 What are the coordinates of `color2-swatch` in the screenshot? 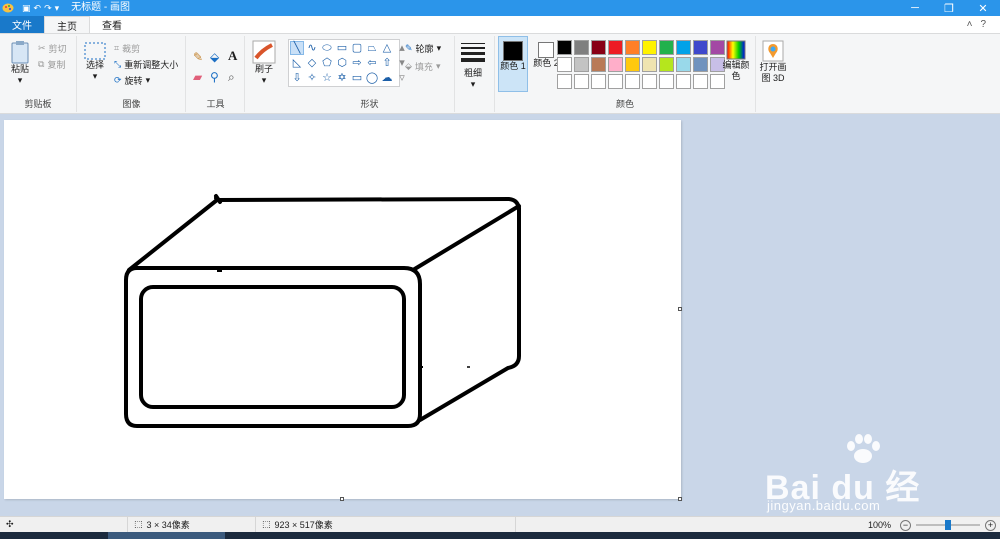 It's located at (546, 50).